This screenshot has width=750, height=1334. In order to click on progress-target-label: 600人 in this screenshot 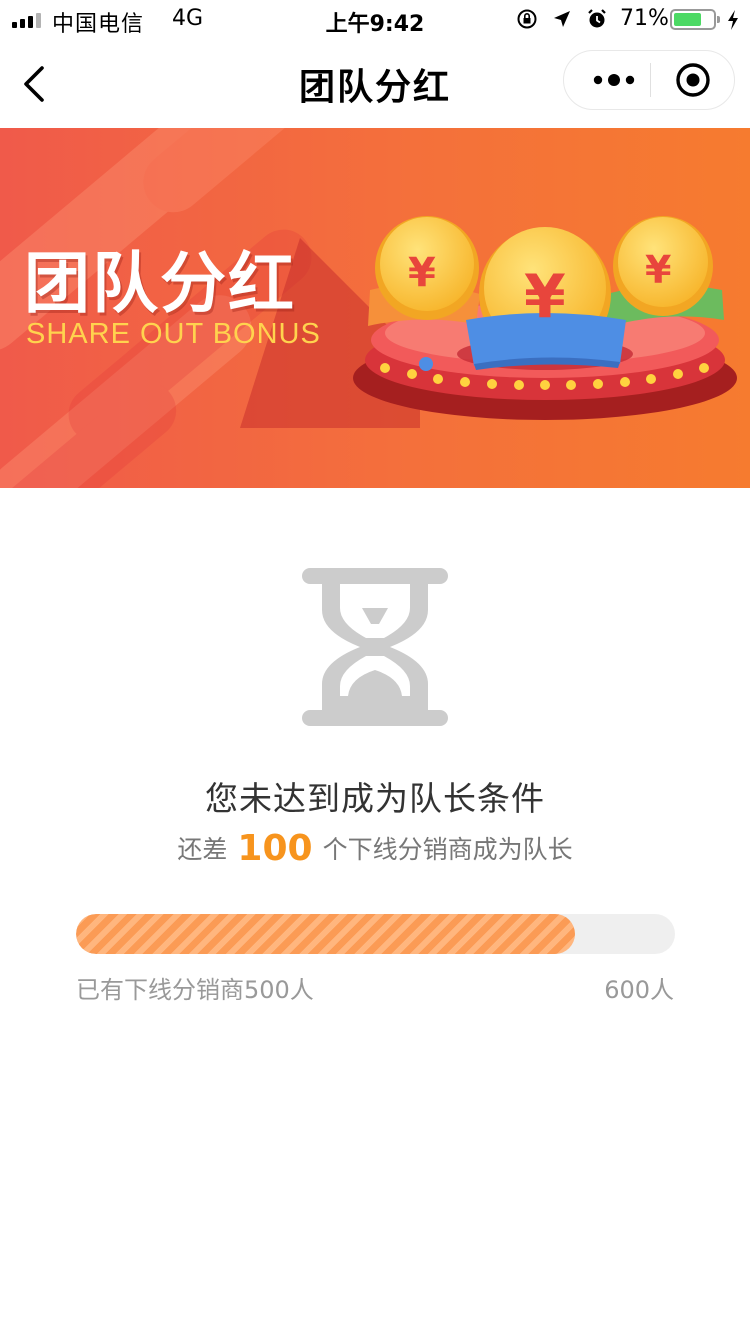, I will do `click(639, 990)`.